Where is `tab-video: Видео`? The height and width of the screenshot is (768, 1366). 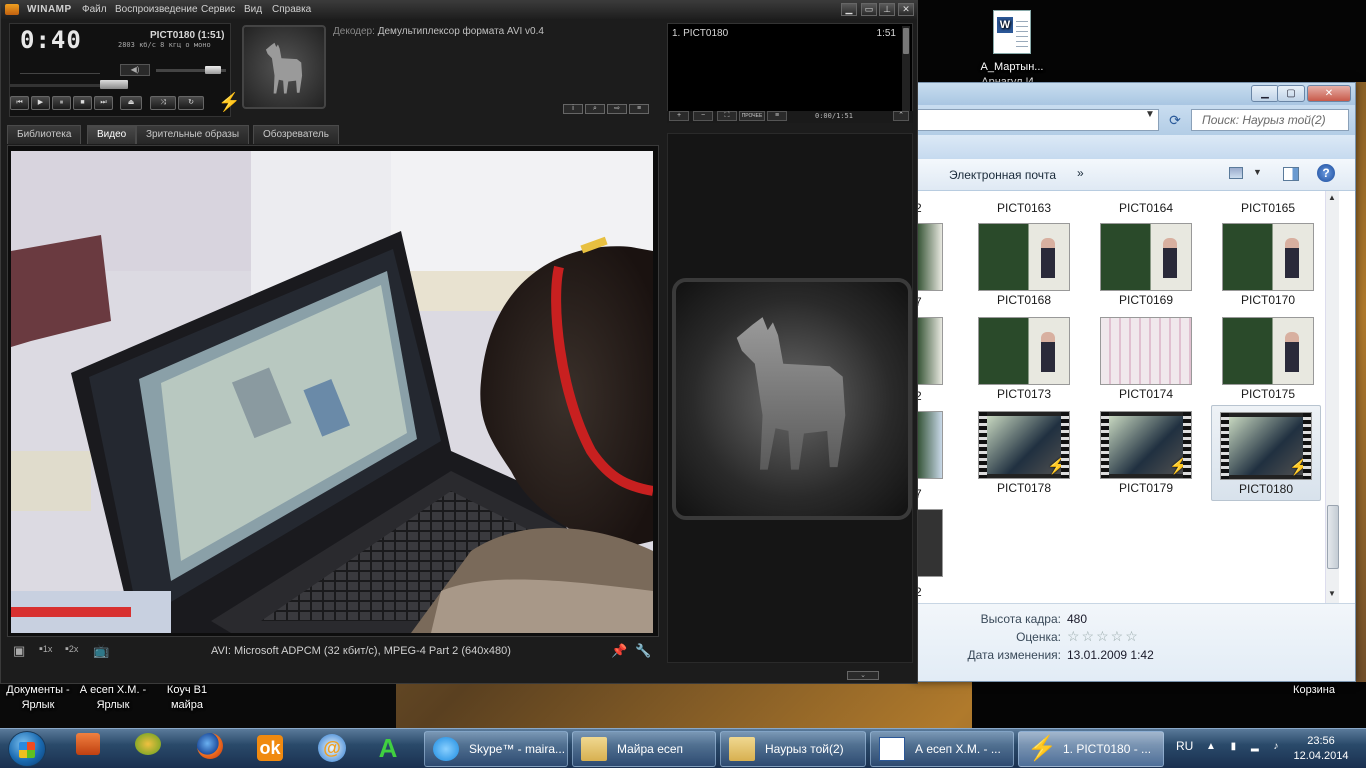 tab-video: Видео is located at coordinates (112, 134).